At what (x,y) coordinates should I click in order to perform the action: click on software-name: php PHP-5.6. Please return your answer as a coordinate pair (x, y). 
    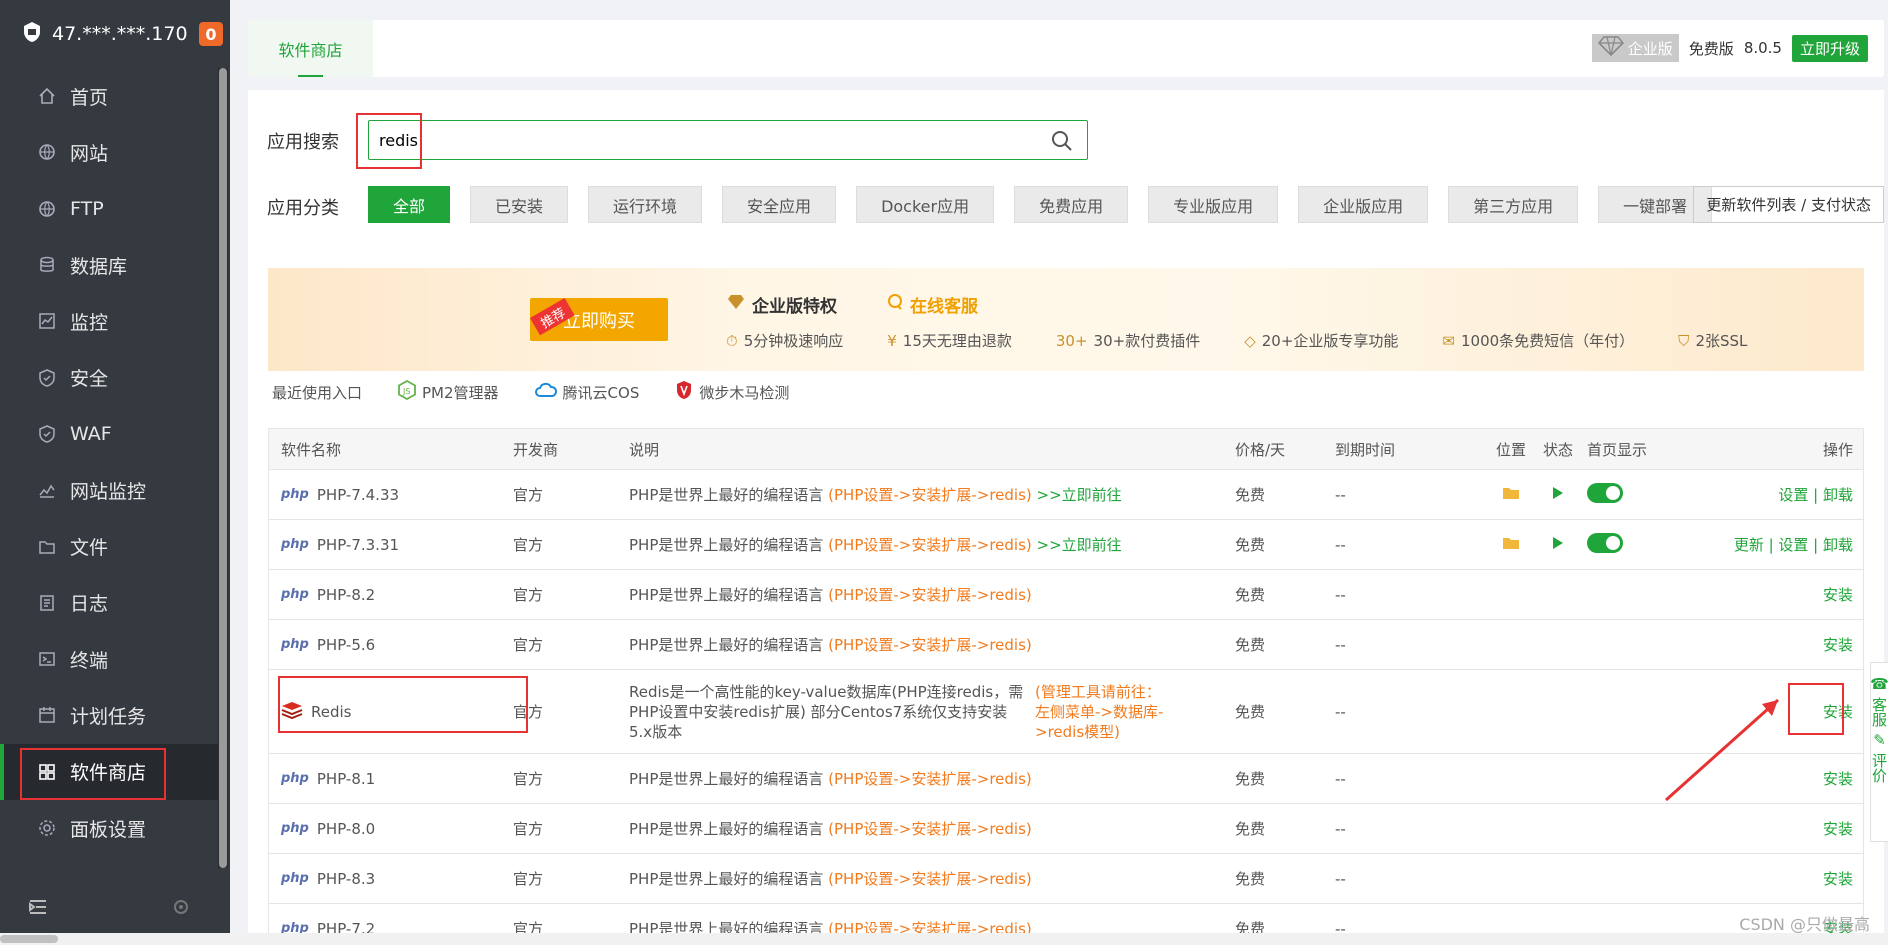
    Looking at the image, I should click on (328, 644).